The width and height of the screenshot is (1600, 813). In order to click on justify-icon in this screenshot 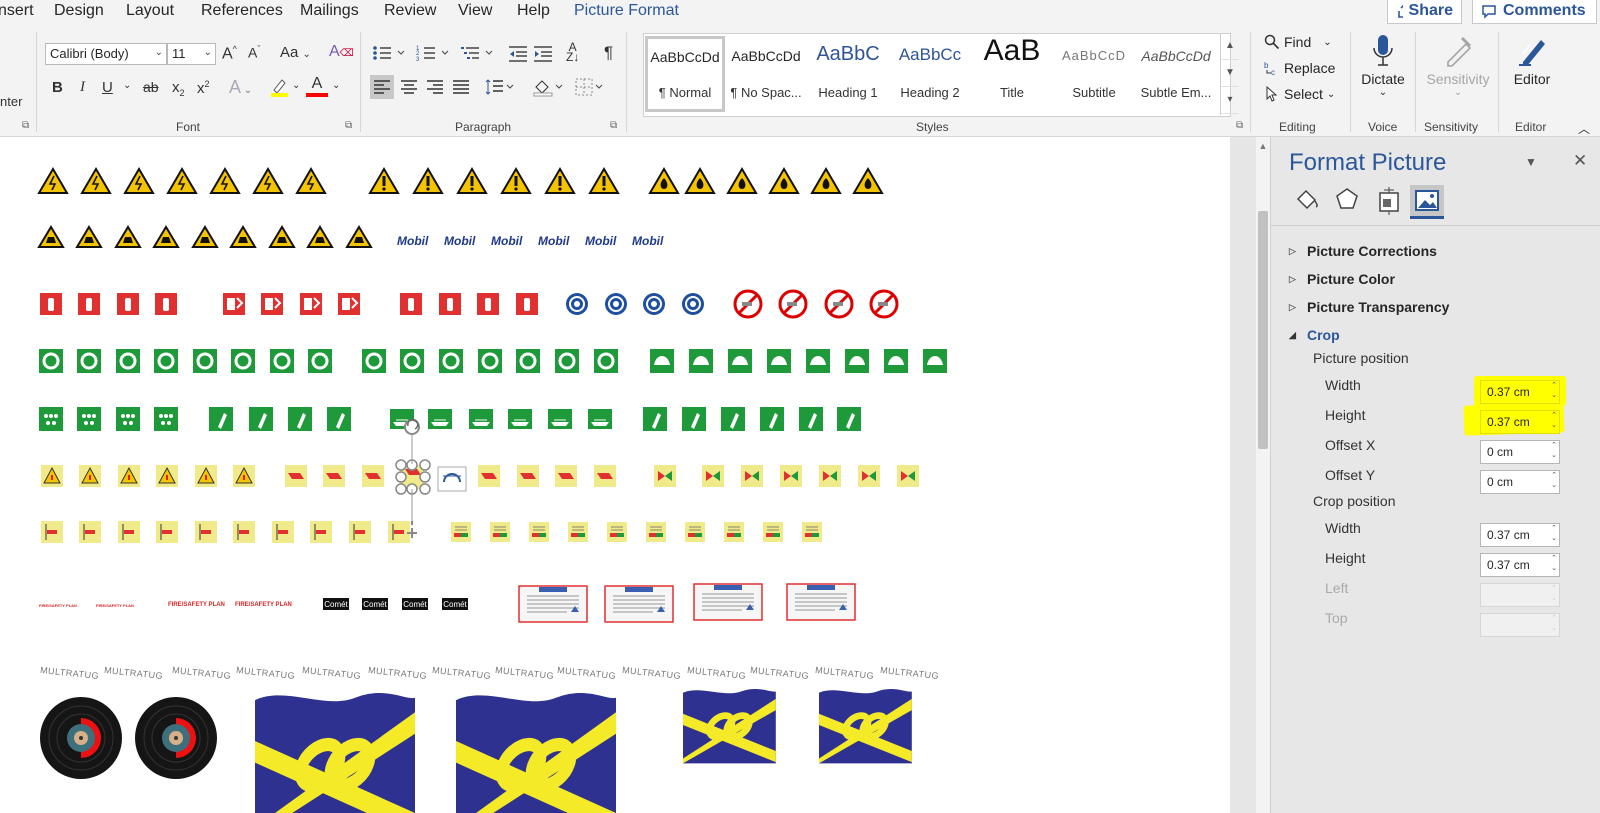, I will do `click(461, 87)`.